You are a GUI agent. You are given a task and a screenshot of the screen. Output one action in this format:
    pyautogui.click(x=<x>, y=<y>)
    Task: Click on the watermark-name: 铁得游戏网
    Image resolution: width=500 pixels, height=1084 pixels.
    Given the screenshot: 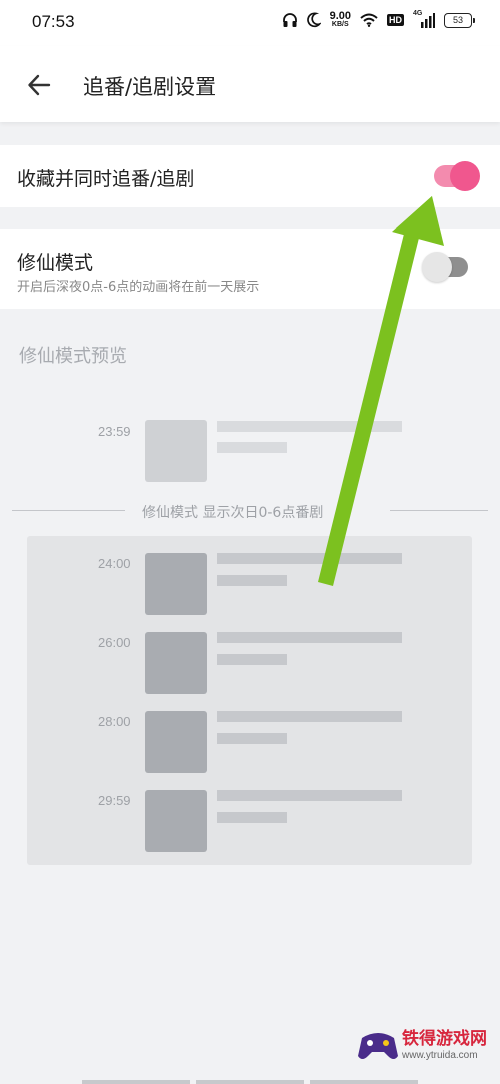 What is the action you would take?
    pyautogui.click(x=444, y=1039)
    